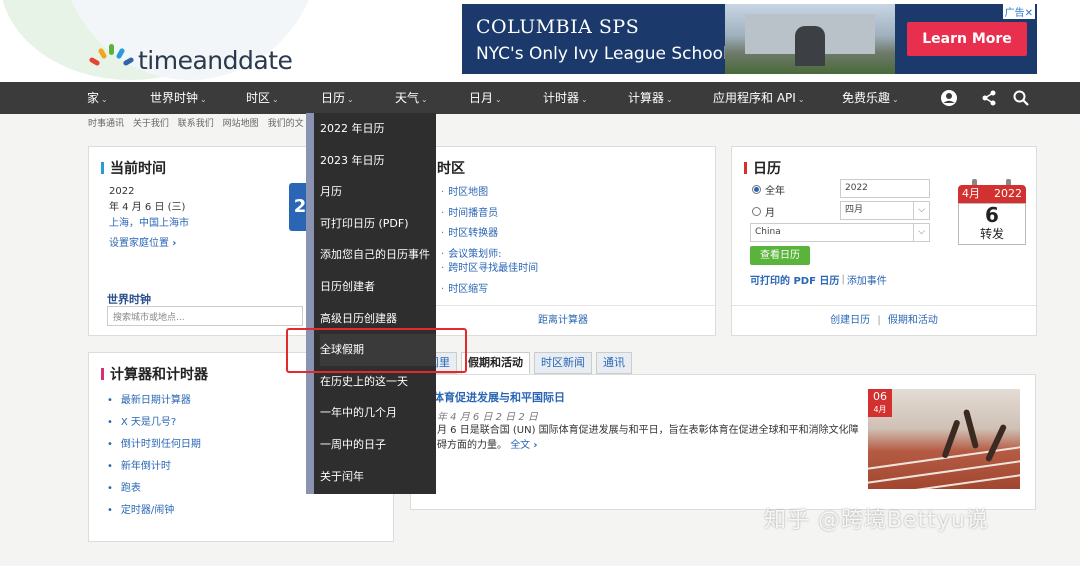 The height and width of the screenshot is (566, 1080). I want to click on calendar-links: 可打印的 PDF 日历 | 添加事件, so click(818, 279).